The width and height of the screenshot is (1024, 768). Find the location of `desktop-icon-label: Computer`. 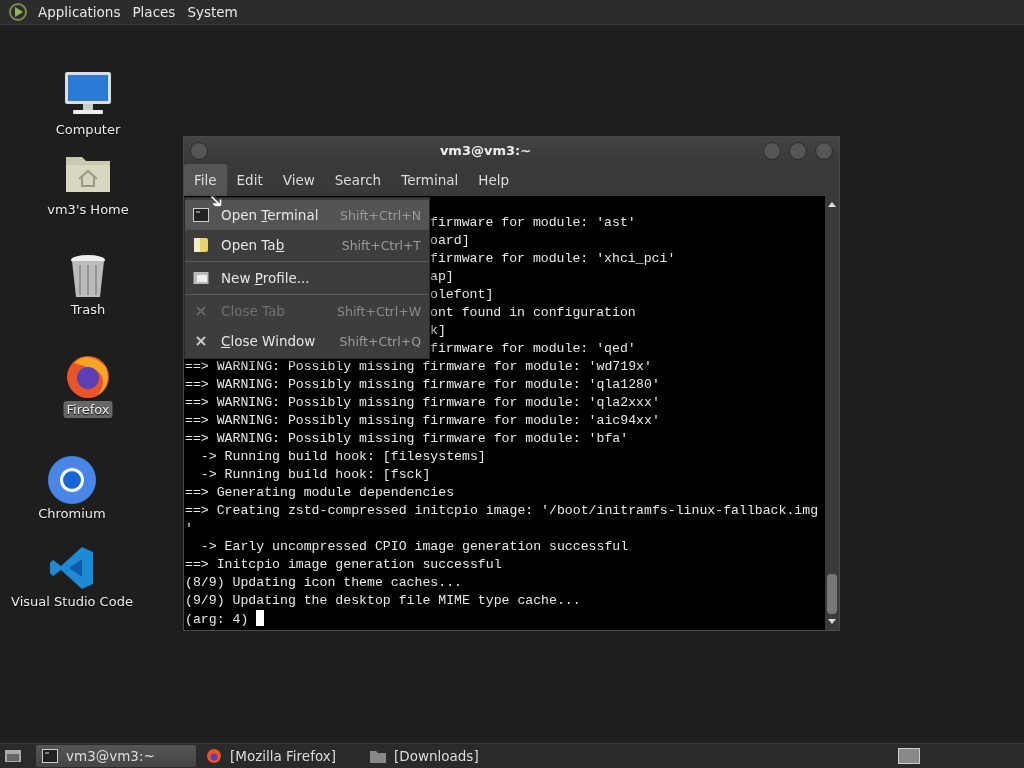

desktop-icon-label: Computer is located at coordinates (88, 129).